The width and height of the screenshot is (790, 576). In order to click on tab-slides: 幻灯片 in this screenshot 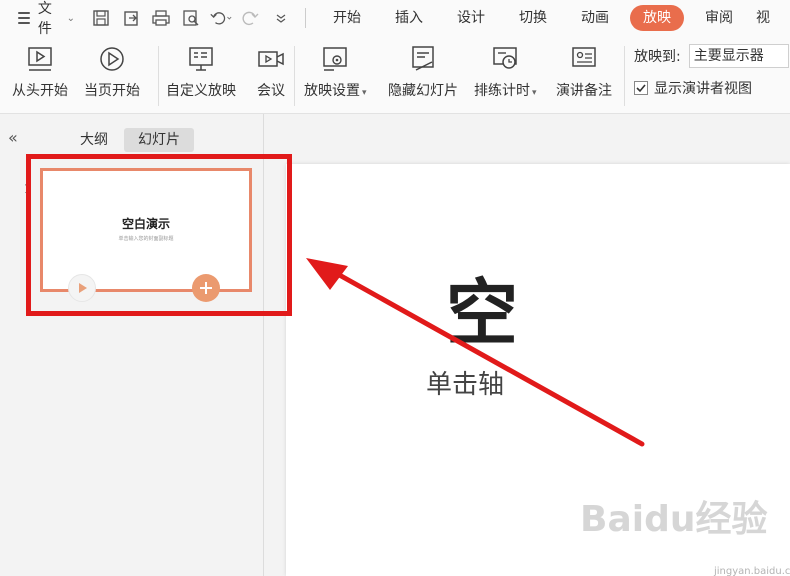, I will do `click(159, 140)`.